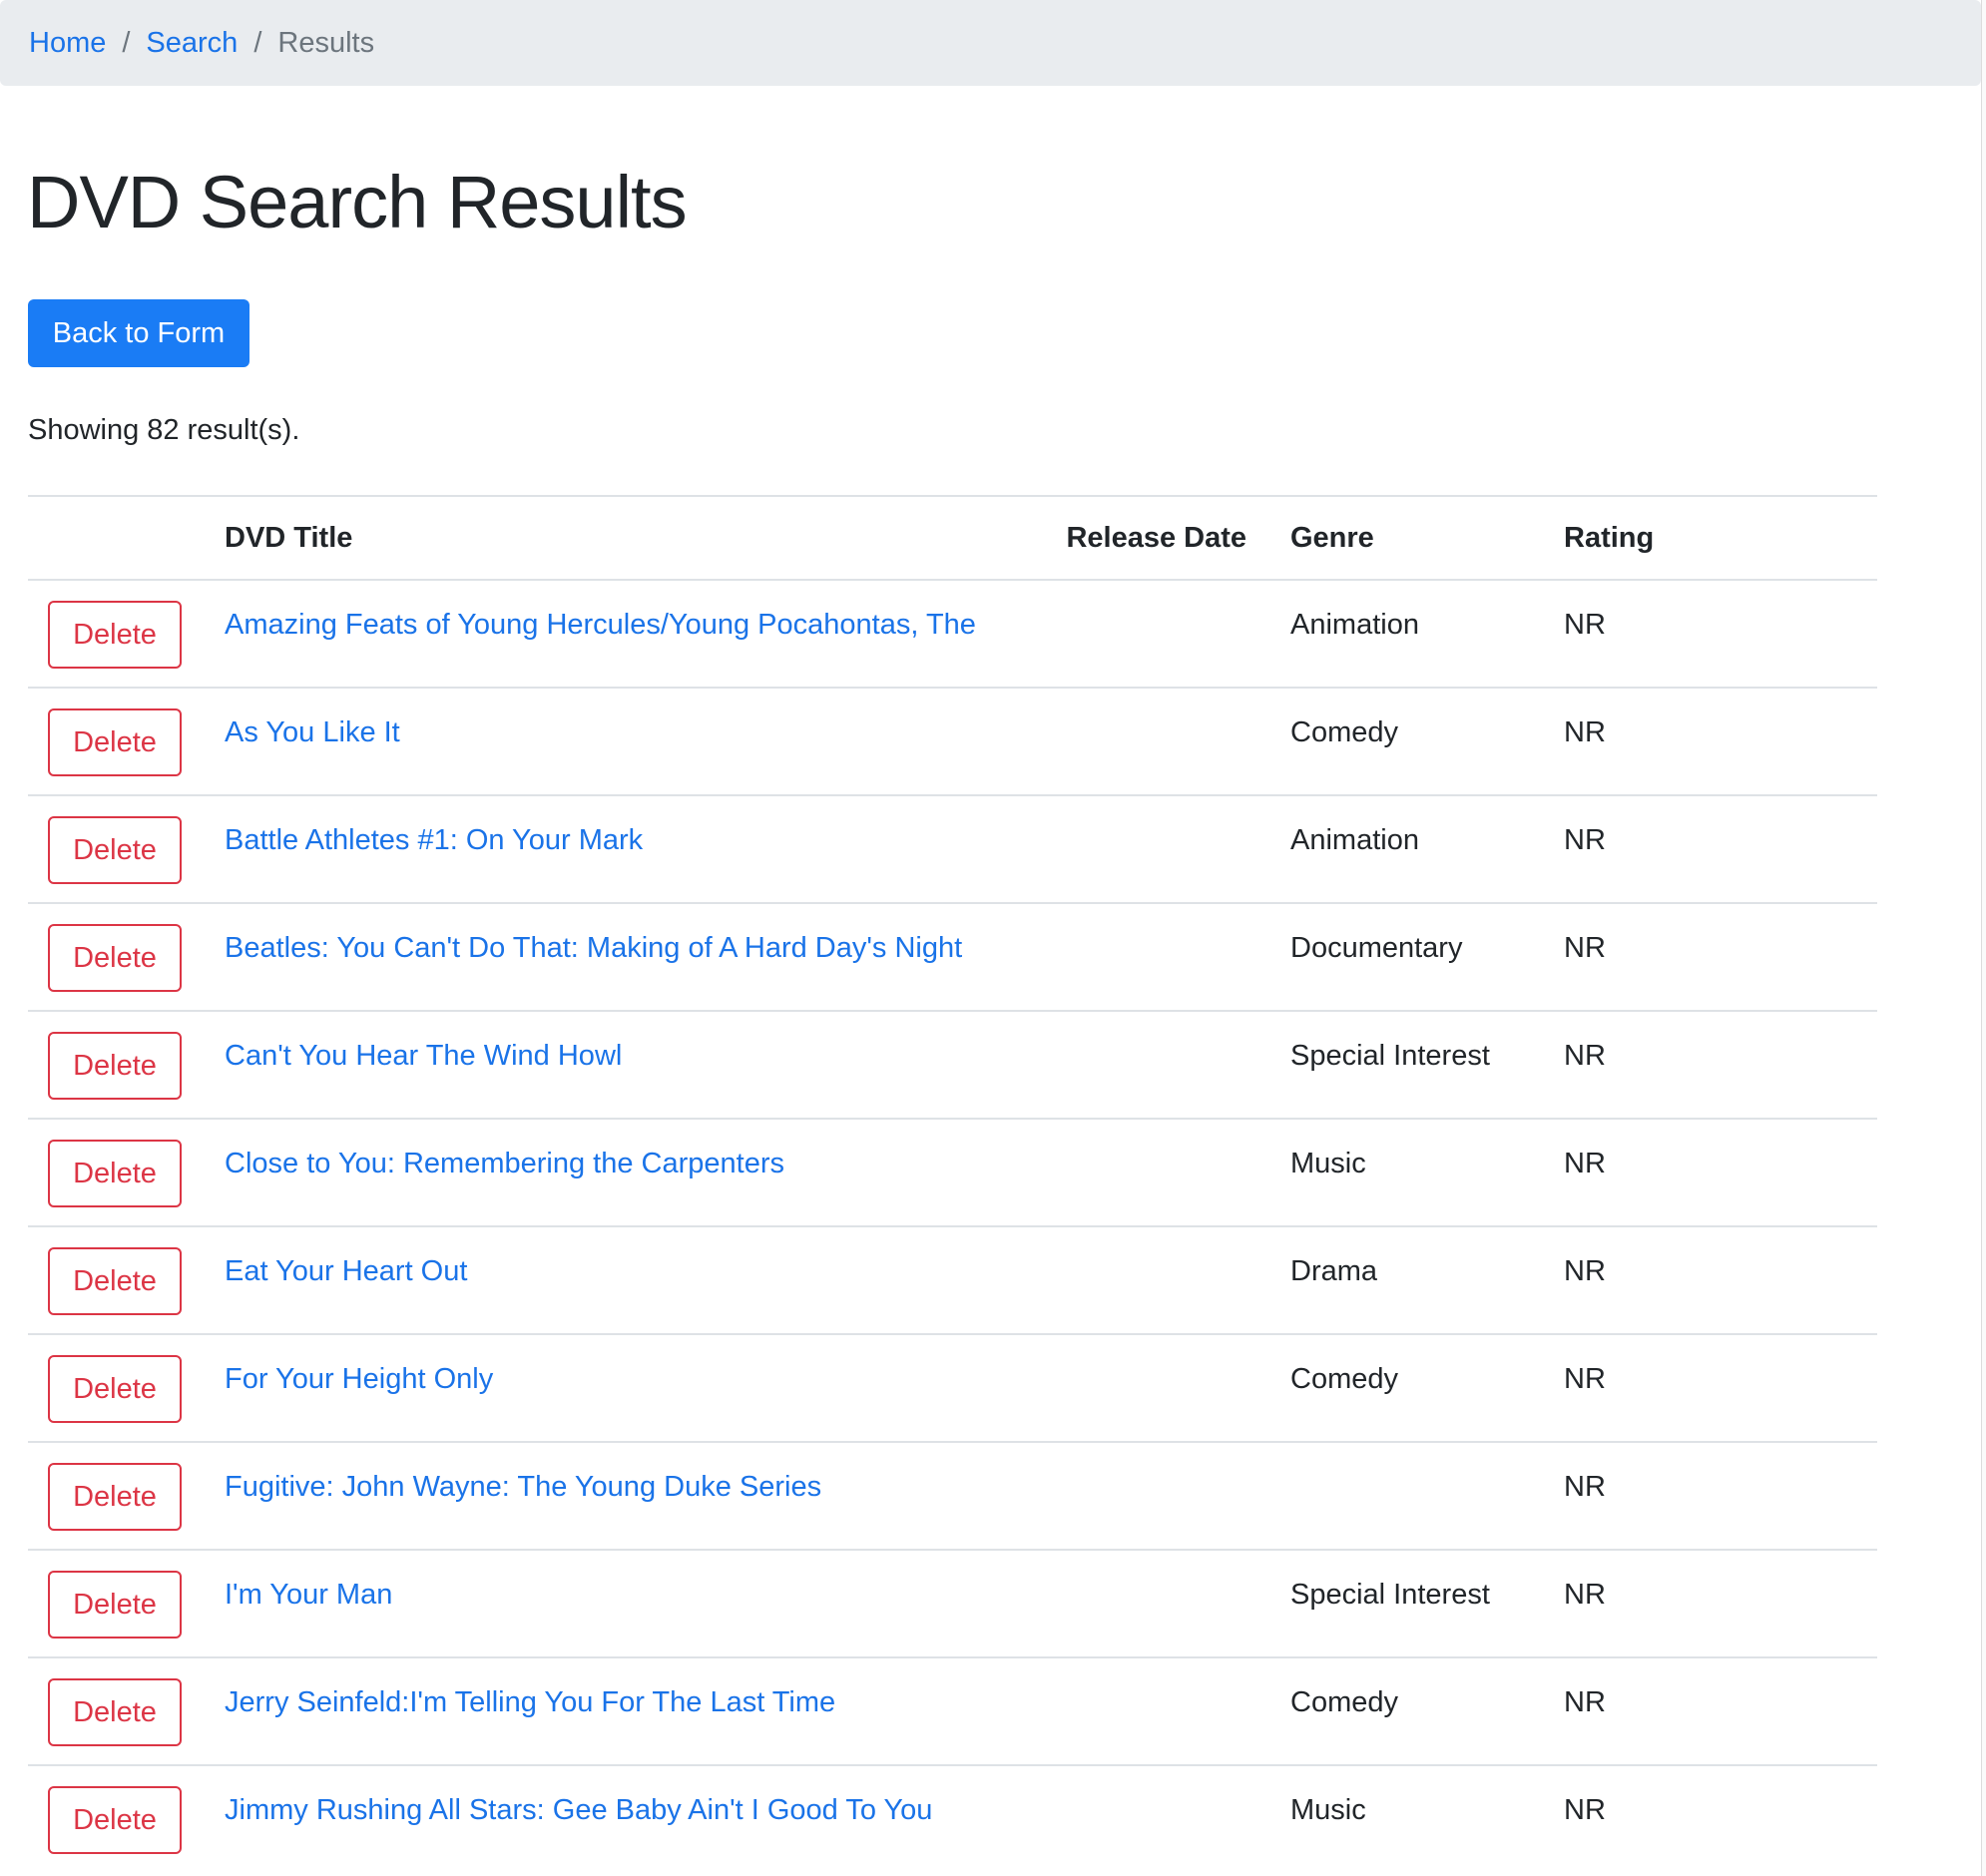 Image resolution: width=1986 pixels, height=1876 pixels. I want to click on table-row: Delete I'm Your Man Special Interest NR, so click(952, 1603).